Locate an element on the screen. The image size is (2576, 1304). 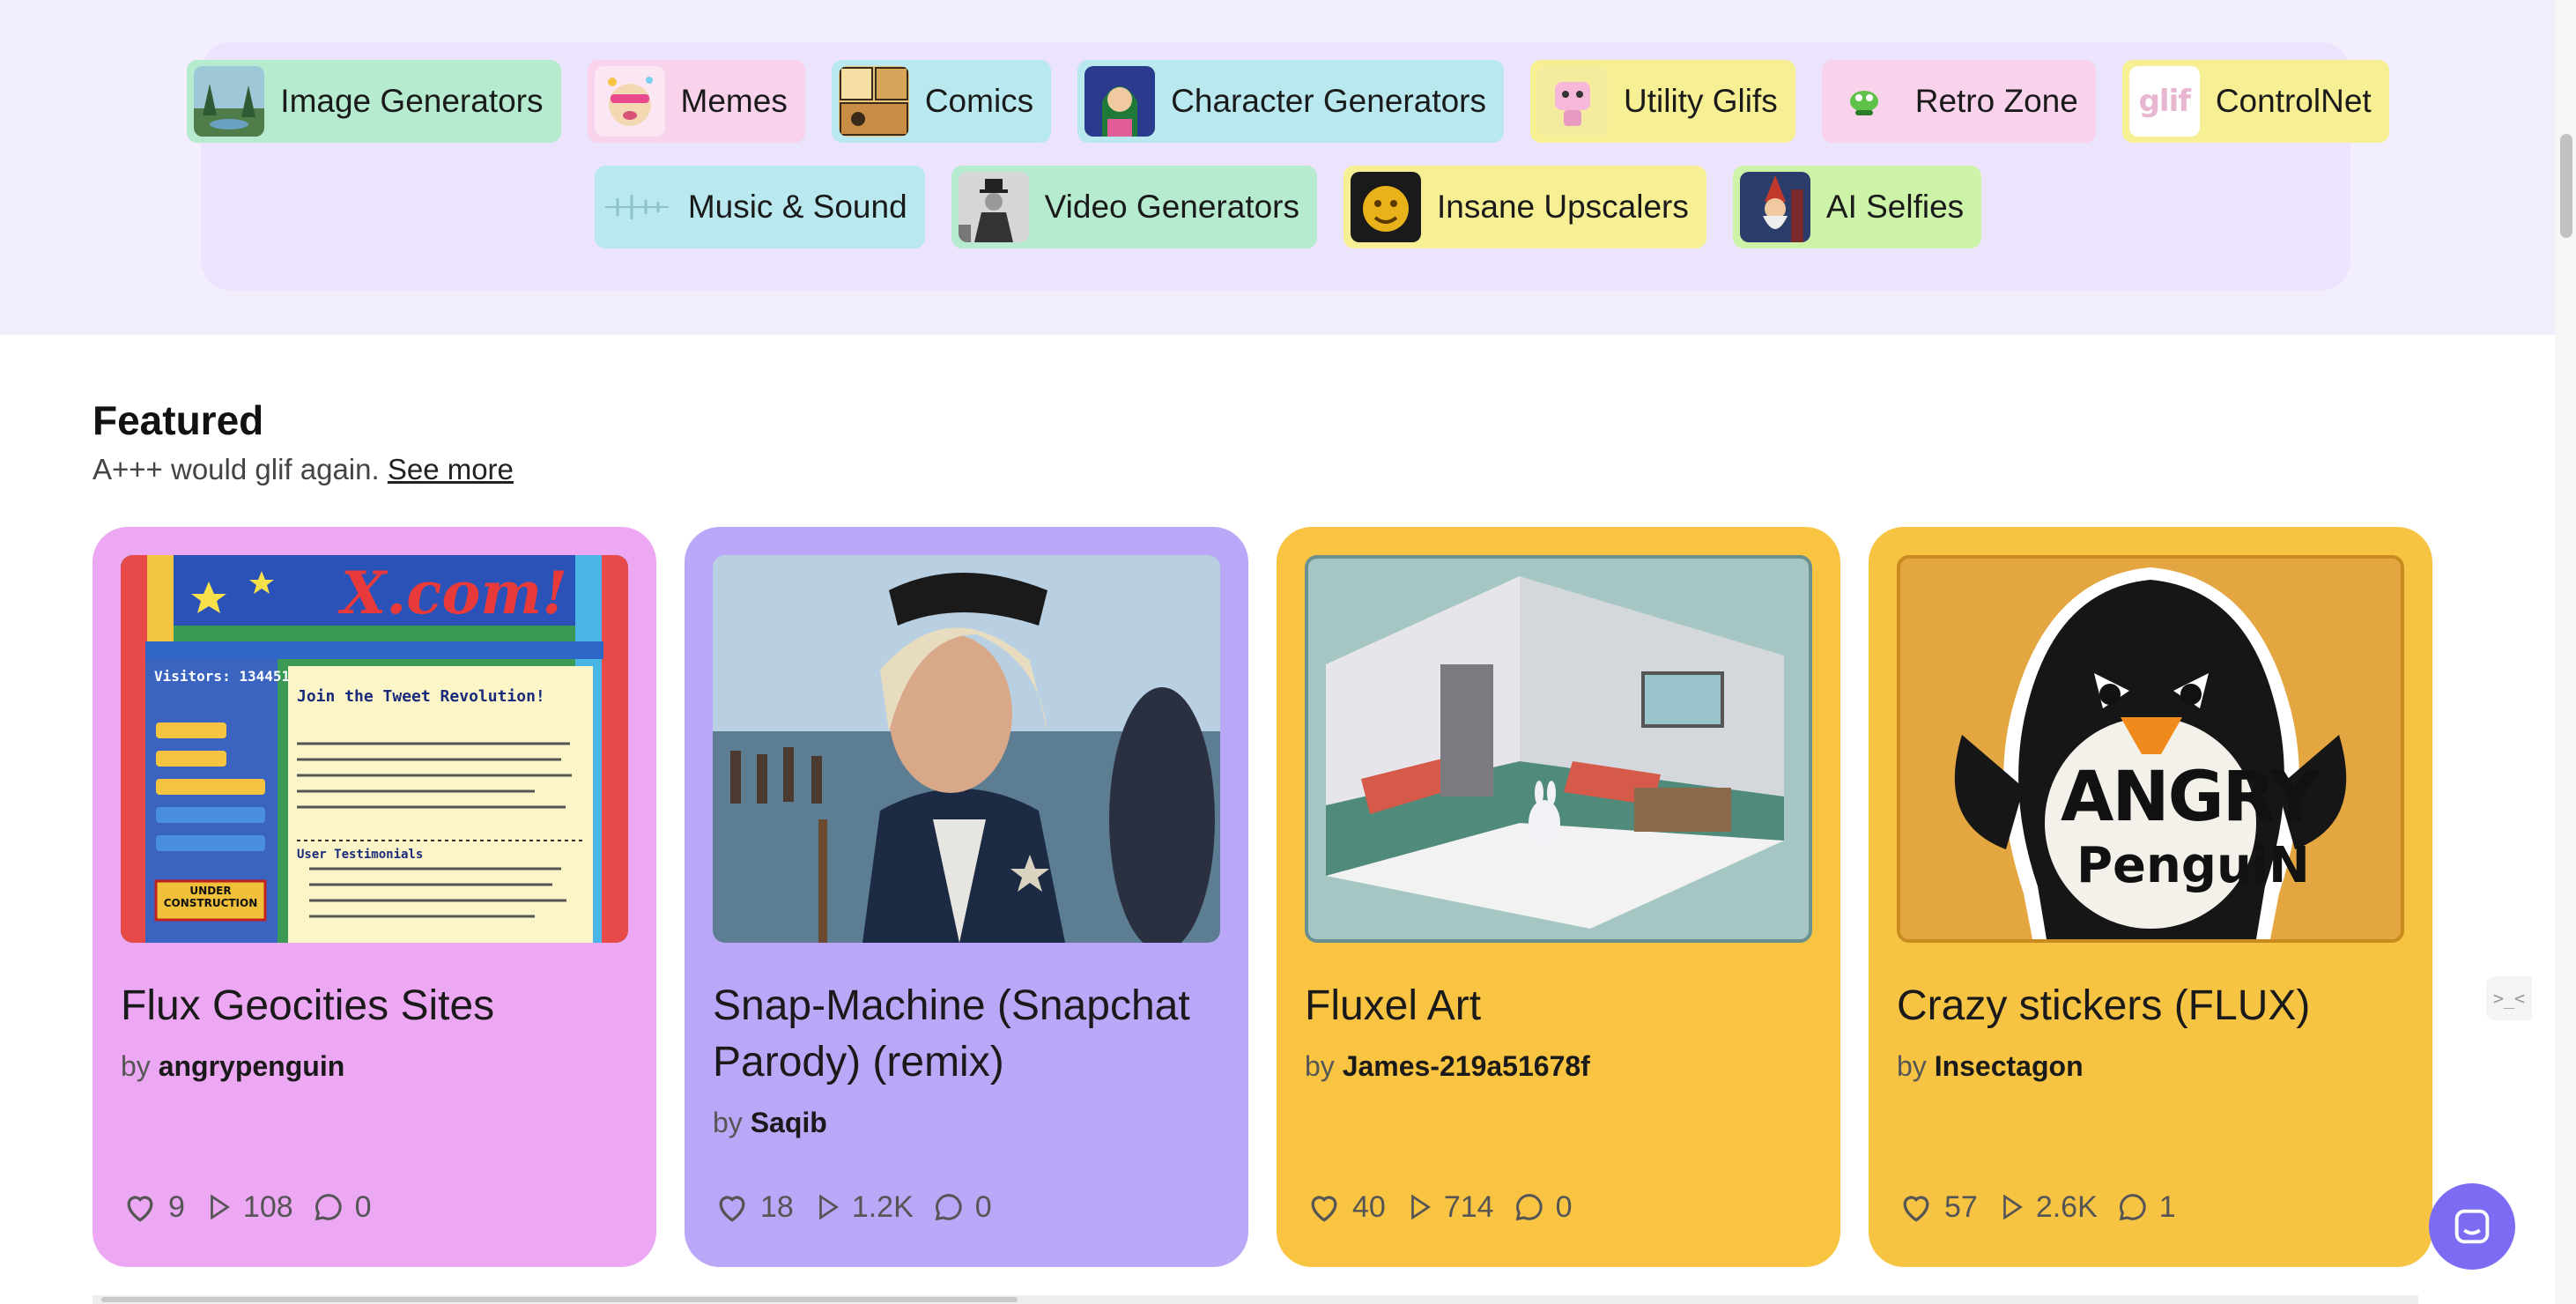
geocities-heading-text: Join the Tweet Revolution! is located at coordinates (421, 696).